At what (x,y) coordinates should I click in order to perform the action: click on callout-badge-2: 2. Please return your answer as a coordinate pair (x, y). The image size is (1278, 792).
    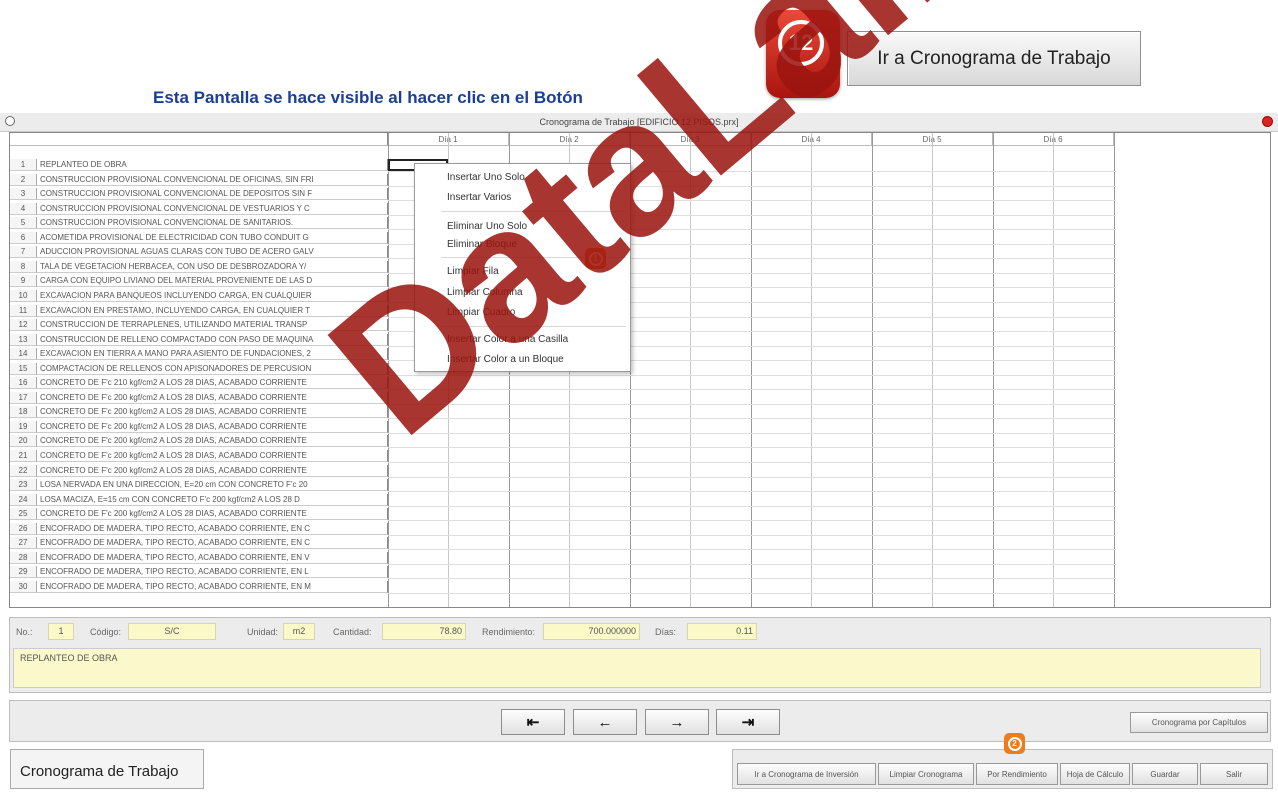
    Looking at the image, I should click on (1014, 743).